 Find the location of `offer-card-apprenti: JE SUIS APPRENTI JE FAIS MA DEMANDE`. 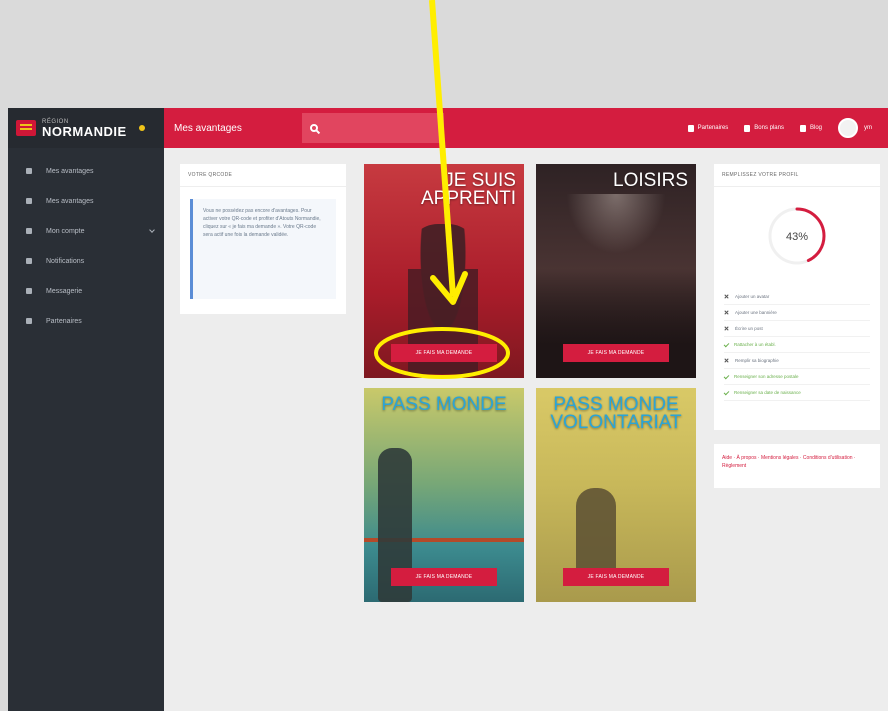

offer-card-apprenti: JE SUIS APPRENTI JE FAIS MA DEMANDE is located at coordinates (444, 271).